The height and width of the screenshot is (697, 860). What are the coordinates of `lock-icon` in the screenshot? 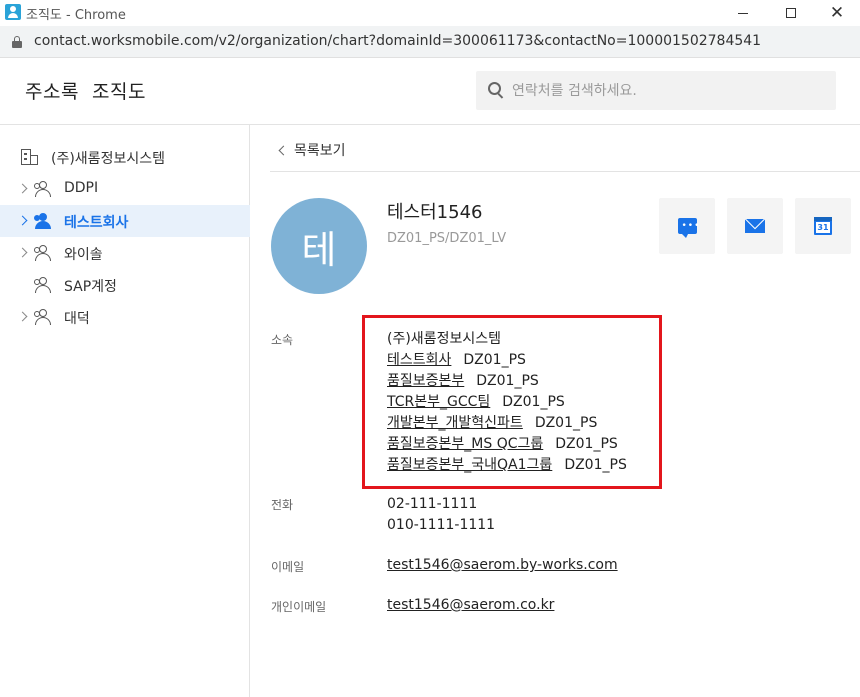 It's located at (17, 42).